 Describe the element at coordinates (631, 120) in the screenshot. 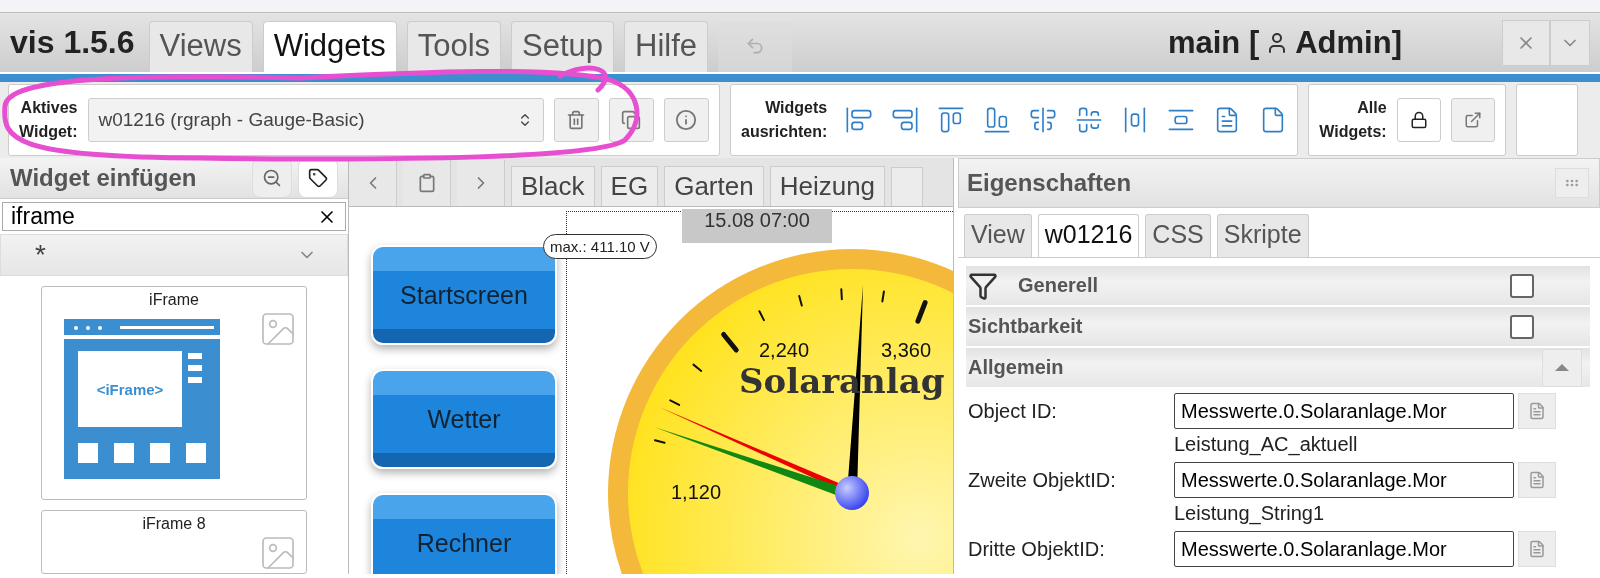

I see `copy-icon` at that location.